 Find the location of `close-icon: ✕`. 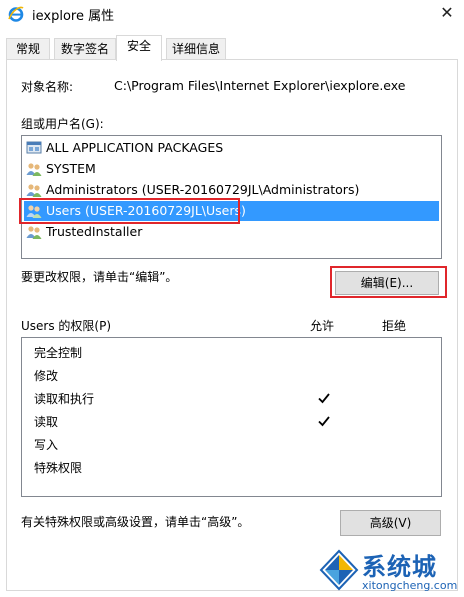

close-icon: ✕ is located at coordinates (447, 12).